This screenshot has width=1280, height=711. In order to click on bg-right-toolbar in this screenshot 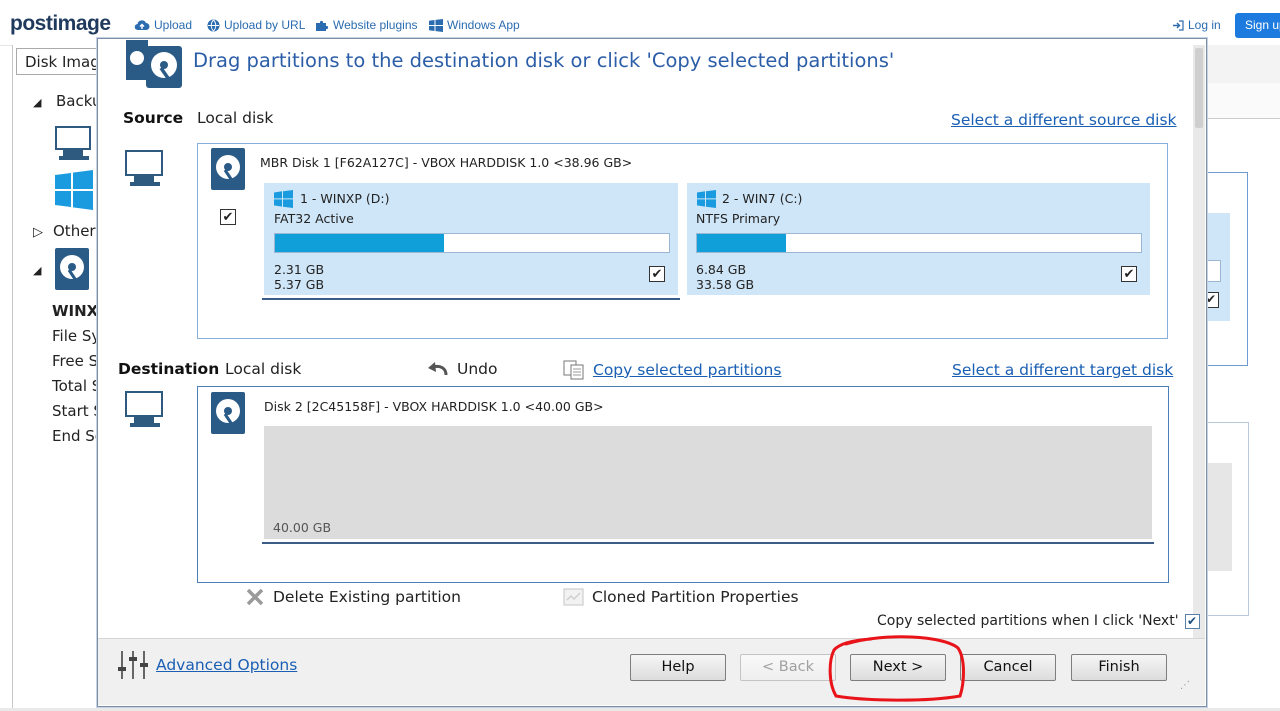, I will do `click(1242, 64)`.